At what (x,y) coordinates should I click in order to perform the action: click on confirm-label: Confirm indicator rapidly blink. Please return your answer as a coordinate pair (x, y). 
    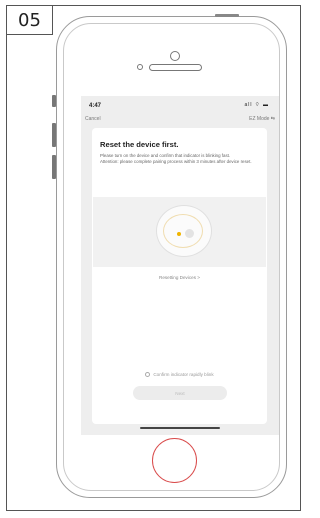
    Looking at the image, I should click on (183, 374).